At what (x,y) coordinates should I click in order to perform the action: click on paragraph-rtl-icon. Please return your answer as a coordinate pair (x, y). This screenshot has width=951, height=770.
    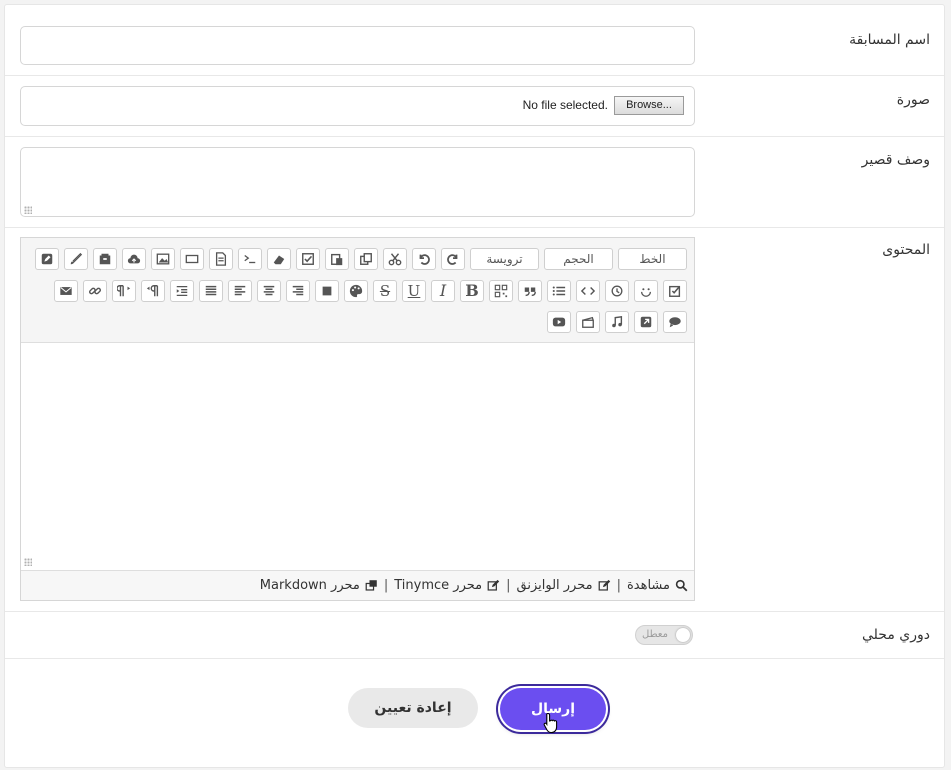
    Looking at the image, I should click on (153, 291).